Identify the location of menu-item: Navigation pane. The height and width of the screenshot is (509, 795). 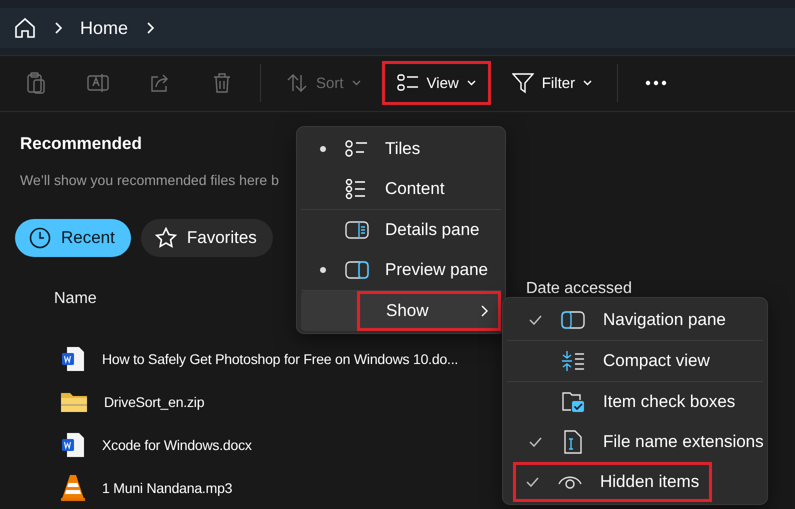
(635, 320).